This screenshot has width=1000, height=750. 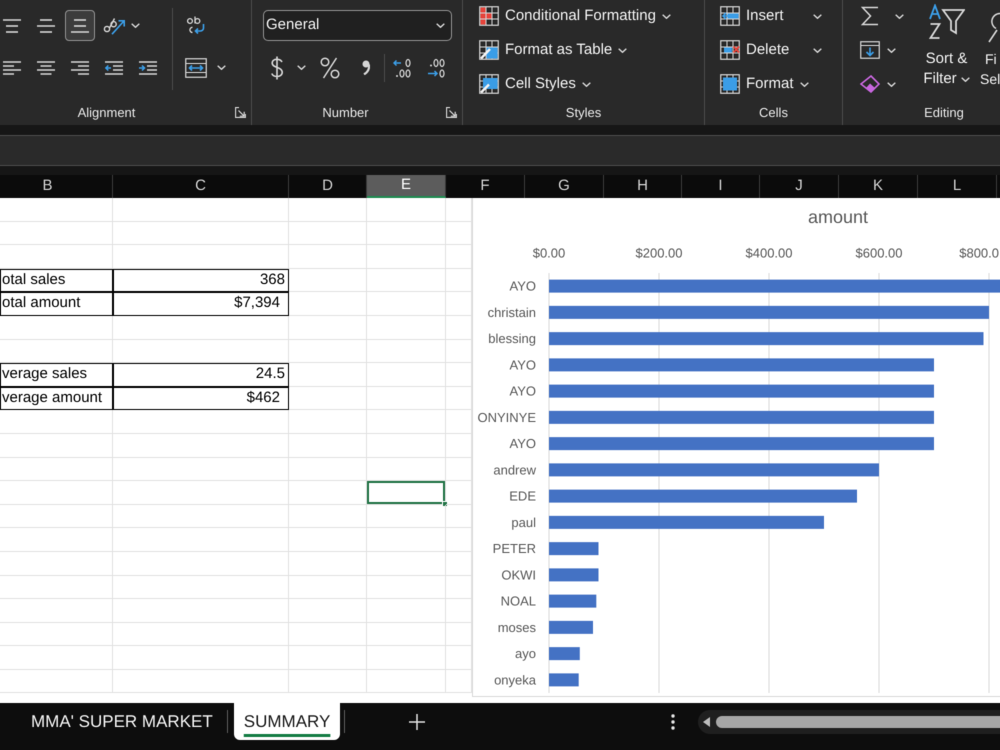 What do you see at coordinates (870, 50) in the screenshot?
I see `fill-down-icon` at bounding box center [870, 50].